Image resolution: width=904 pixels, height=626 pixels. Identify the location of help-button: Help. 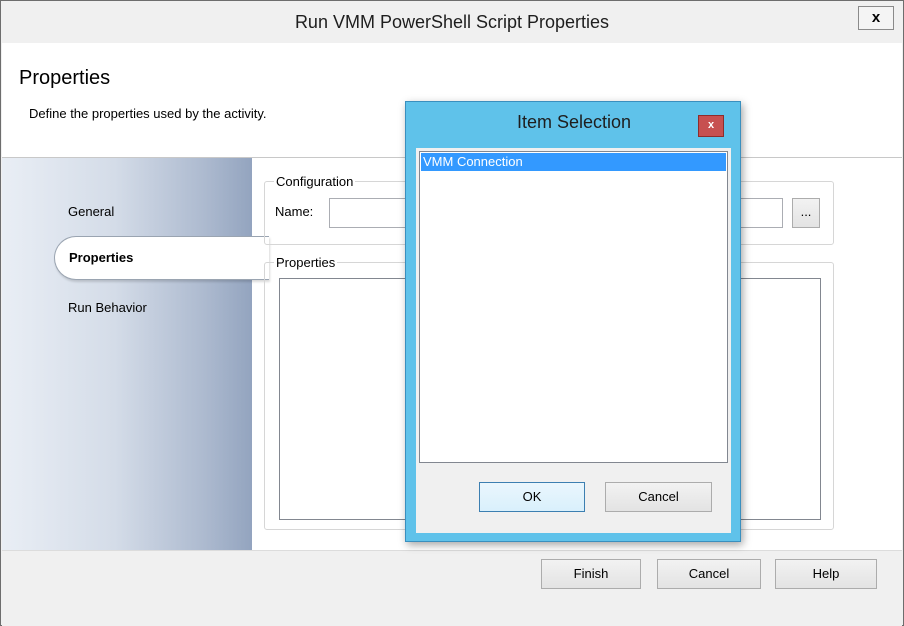
(826, 574).